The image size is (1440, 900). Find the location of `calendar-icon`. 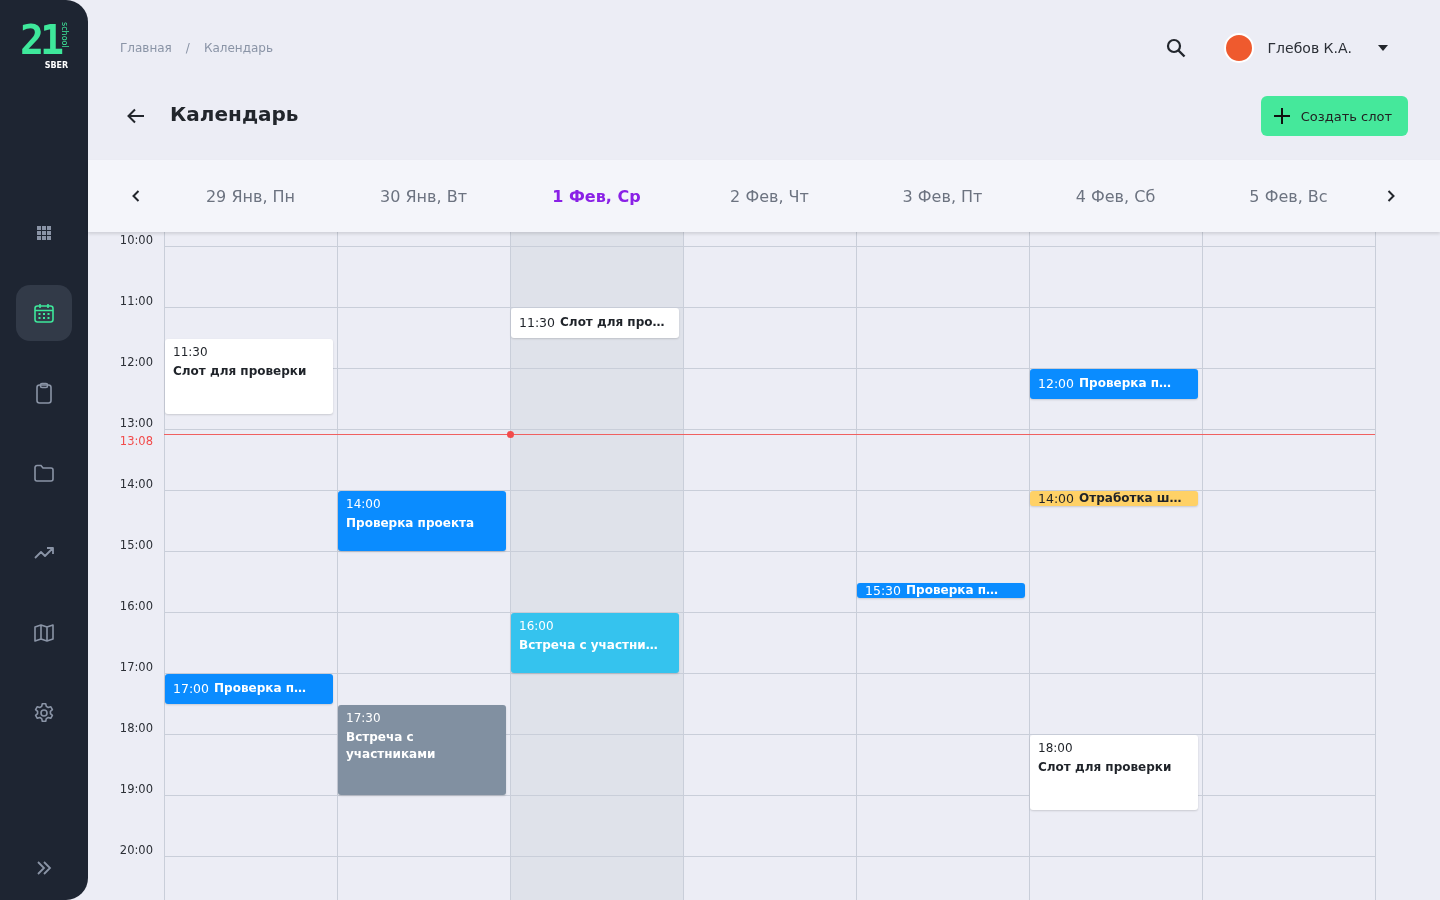

calendar-icon is located at coordinates (44, 313).